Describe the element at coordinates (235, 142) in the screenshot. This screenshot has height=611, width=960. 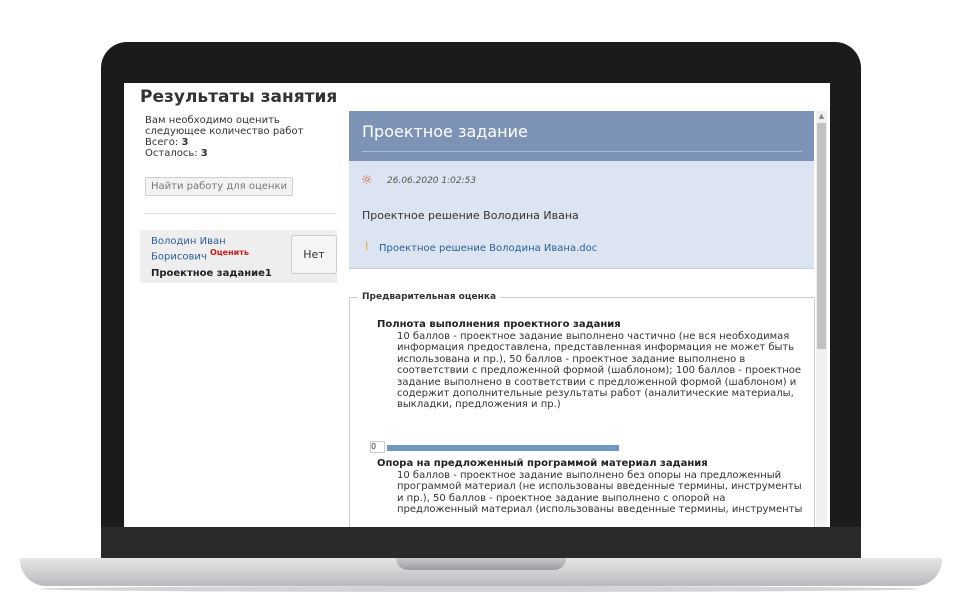
I see `total-row: Всего: 3` at that location.